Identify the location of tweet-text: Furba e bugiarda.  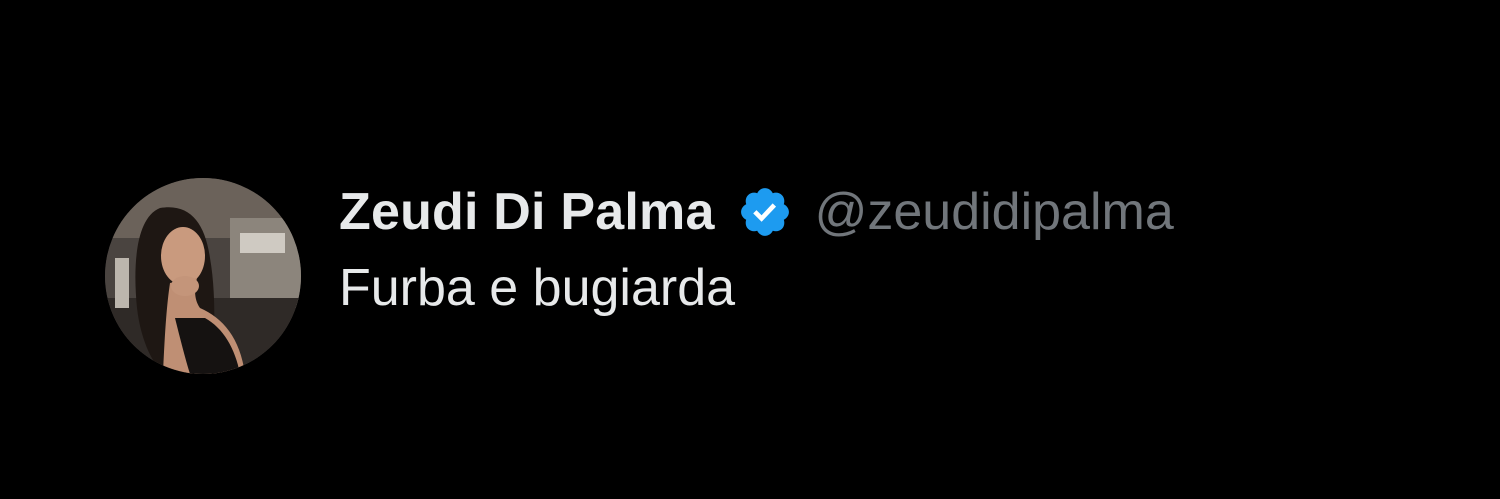
(537, 288).